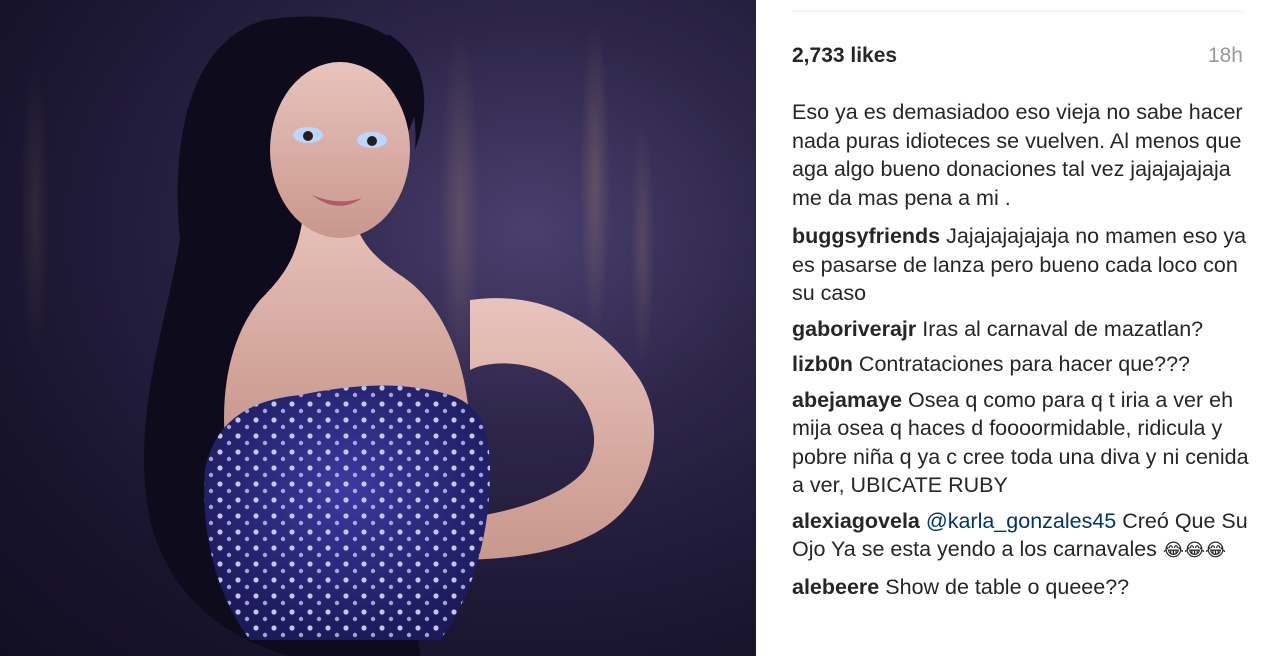  Describe the element at coordinates (856, 521) in the screenshot. I see `comment-username: alexiagovela` at that location.